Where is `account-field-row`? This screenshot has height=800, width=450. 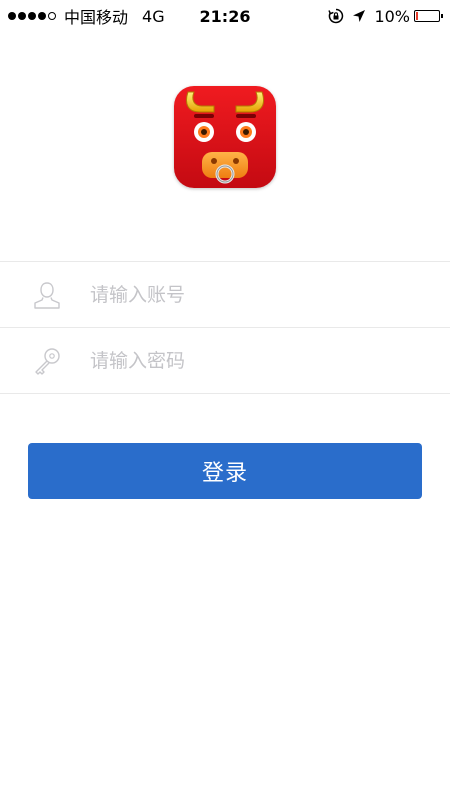
account-field-row is located at coordinates (225, 294).